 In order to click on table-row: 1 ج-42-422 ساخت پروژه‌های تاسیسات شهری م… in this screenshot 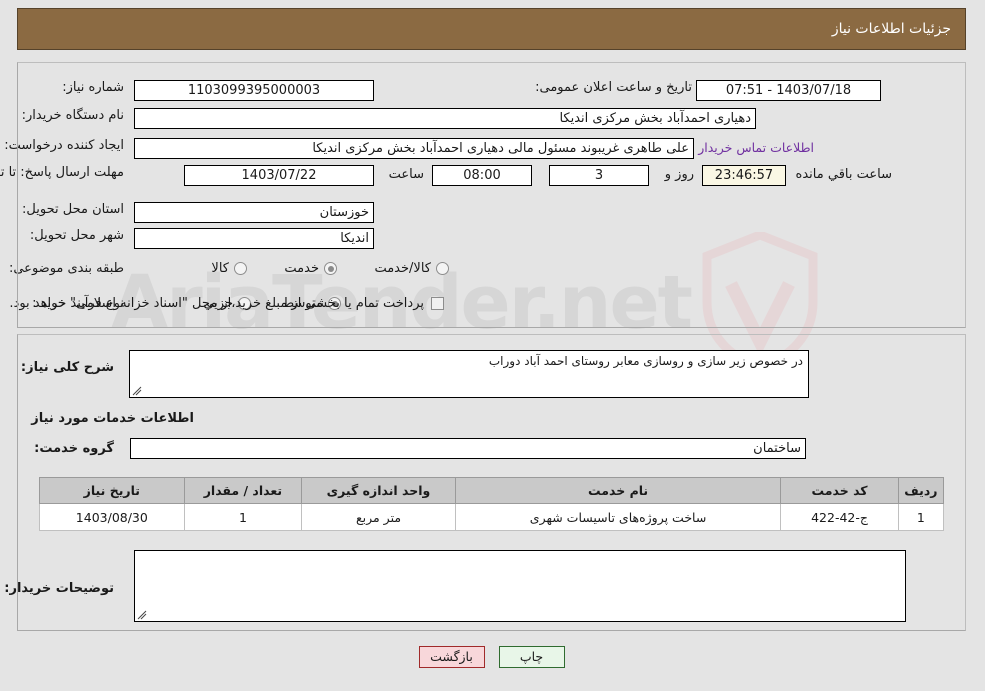, I will do `click(493, 517)`.